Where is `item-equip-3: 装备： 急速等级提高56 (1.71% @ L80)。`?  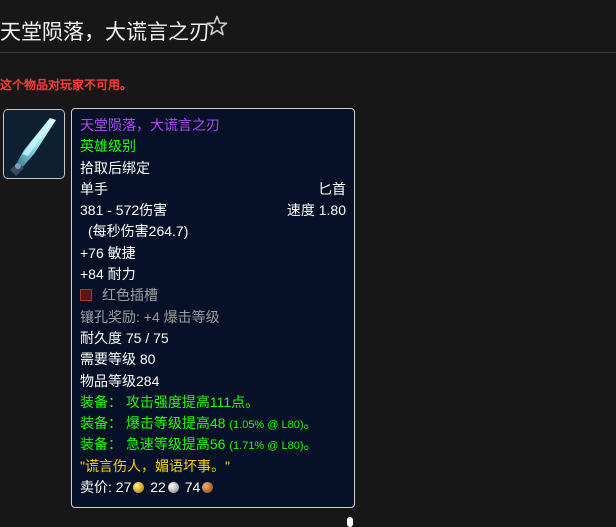 item-equip-3: 装备： 急速等级提高56 (1.71% @ L80)。 is located at coordinates (213, 444).